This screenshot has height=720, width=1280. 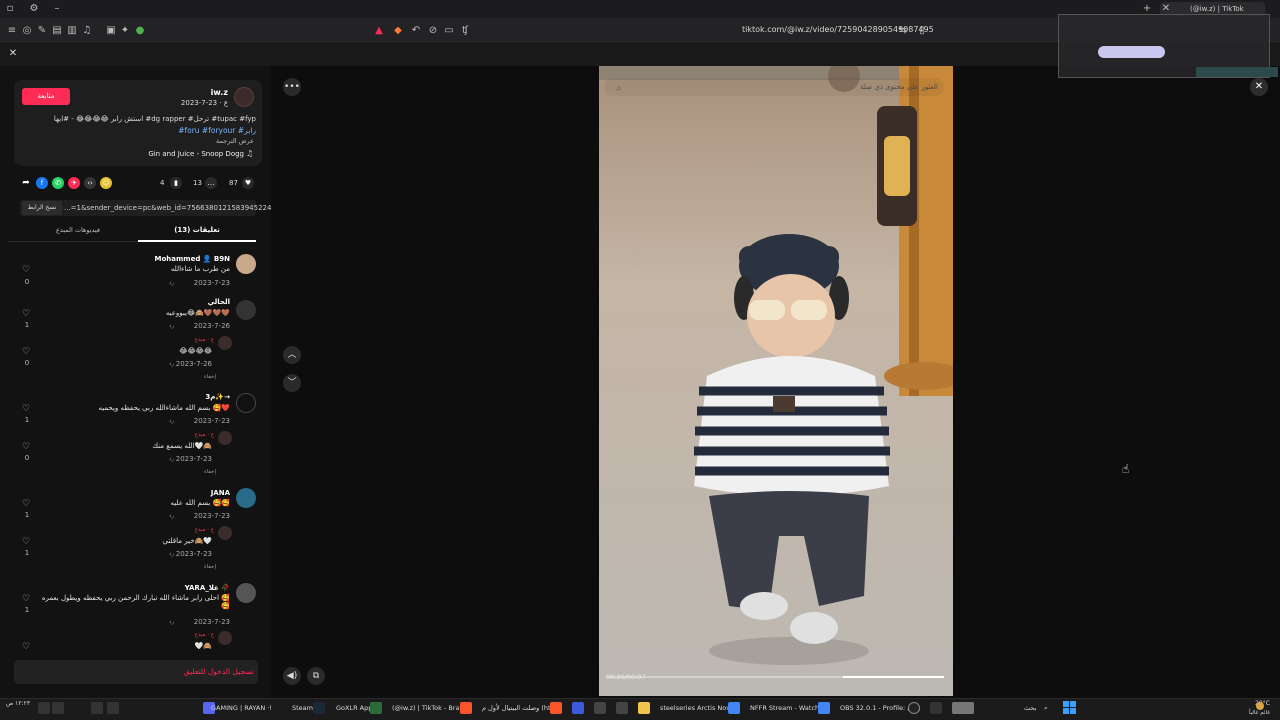 What do you see at coordinates (58, 708) in the screenshot?
I see `network-icon` at bounding box center [58, 708].